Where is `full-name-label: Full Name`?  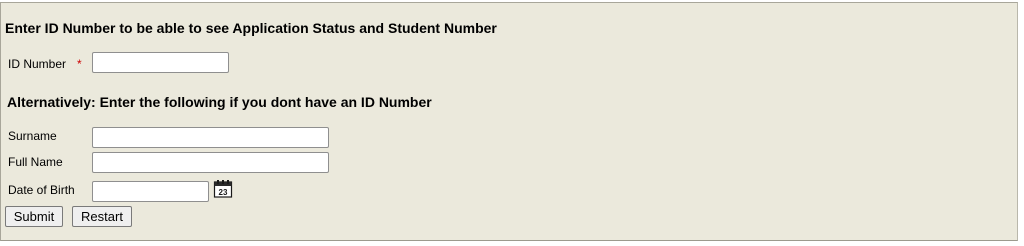 full-name-label: Full Name is located at coordinates (35, 162).